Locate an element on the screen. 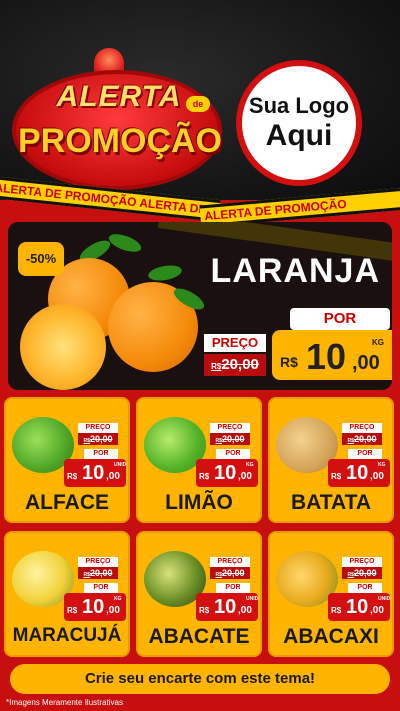  featured-product-name: LARANJA is located at coordinates (295, 271).